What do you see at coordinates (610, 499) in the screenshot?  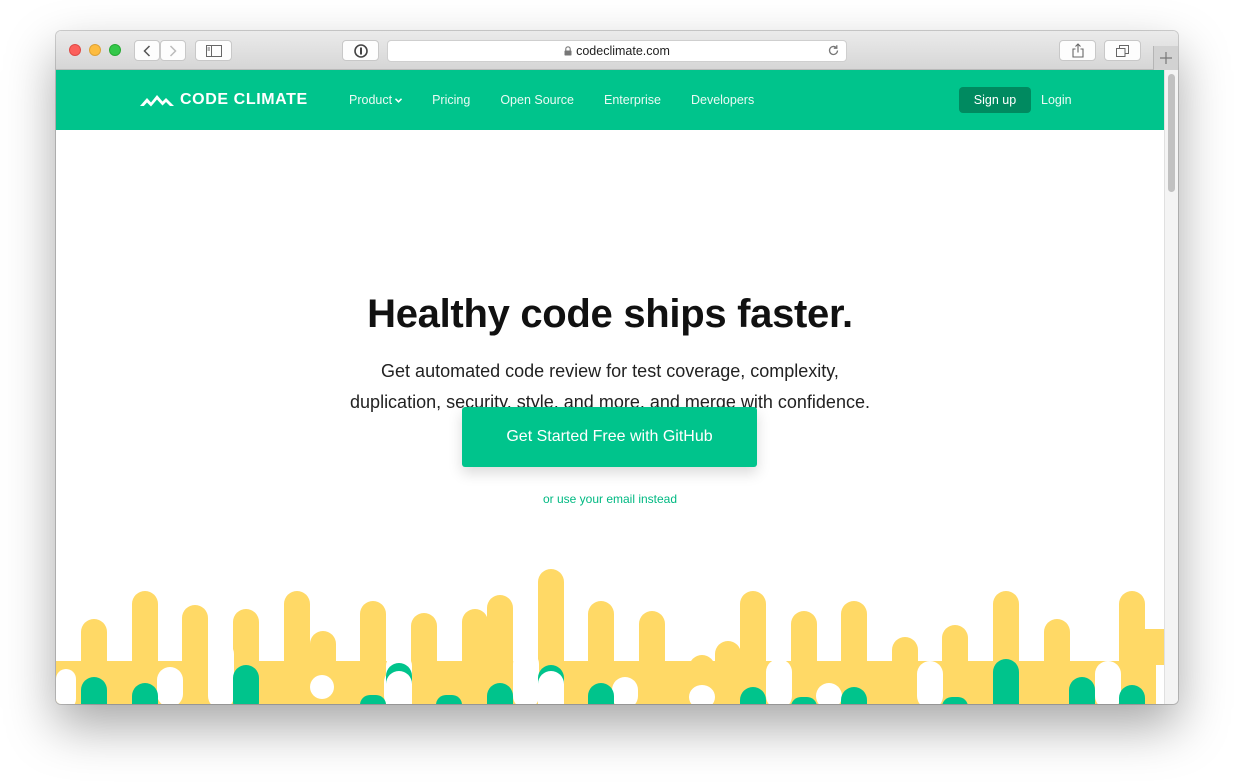 I see `use-email-link: or use your email instead` at bounding box center [610, 499].